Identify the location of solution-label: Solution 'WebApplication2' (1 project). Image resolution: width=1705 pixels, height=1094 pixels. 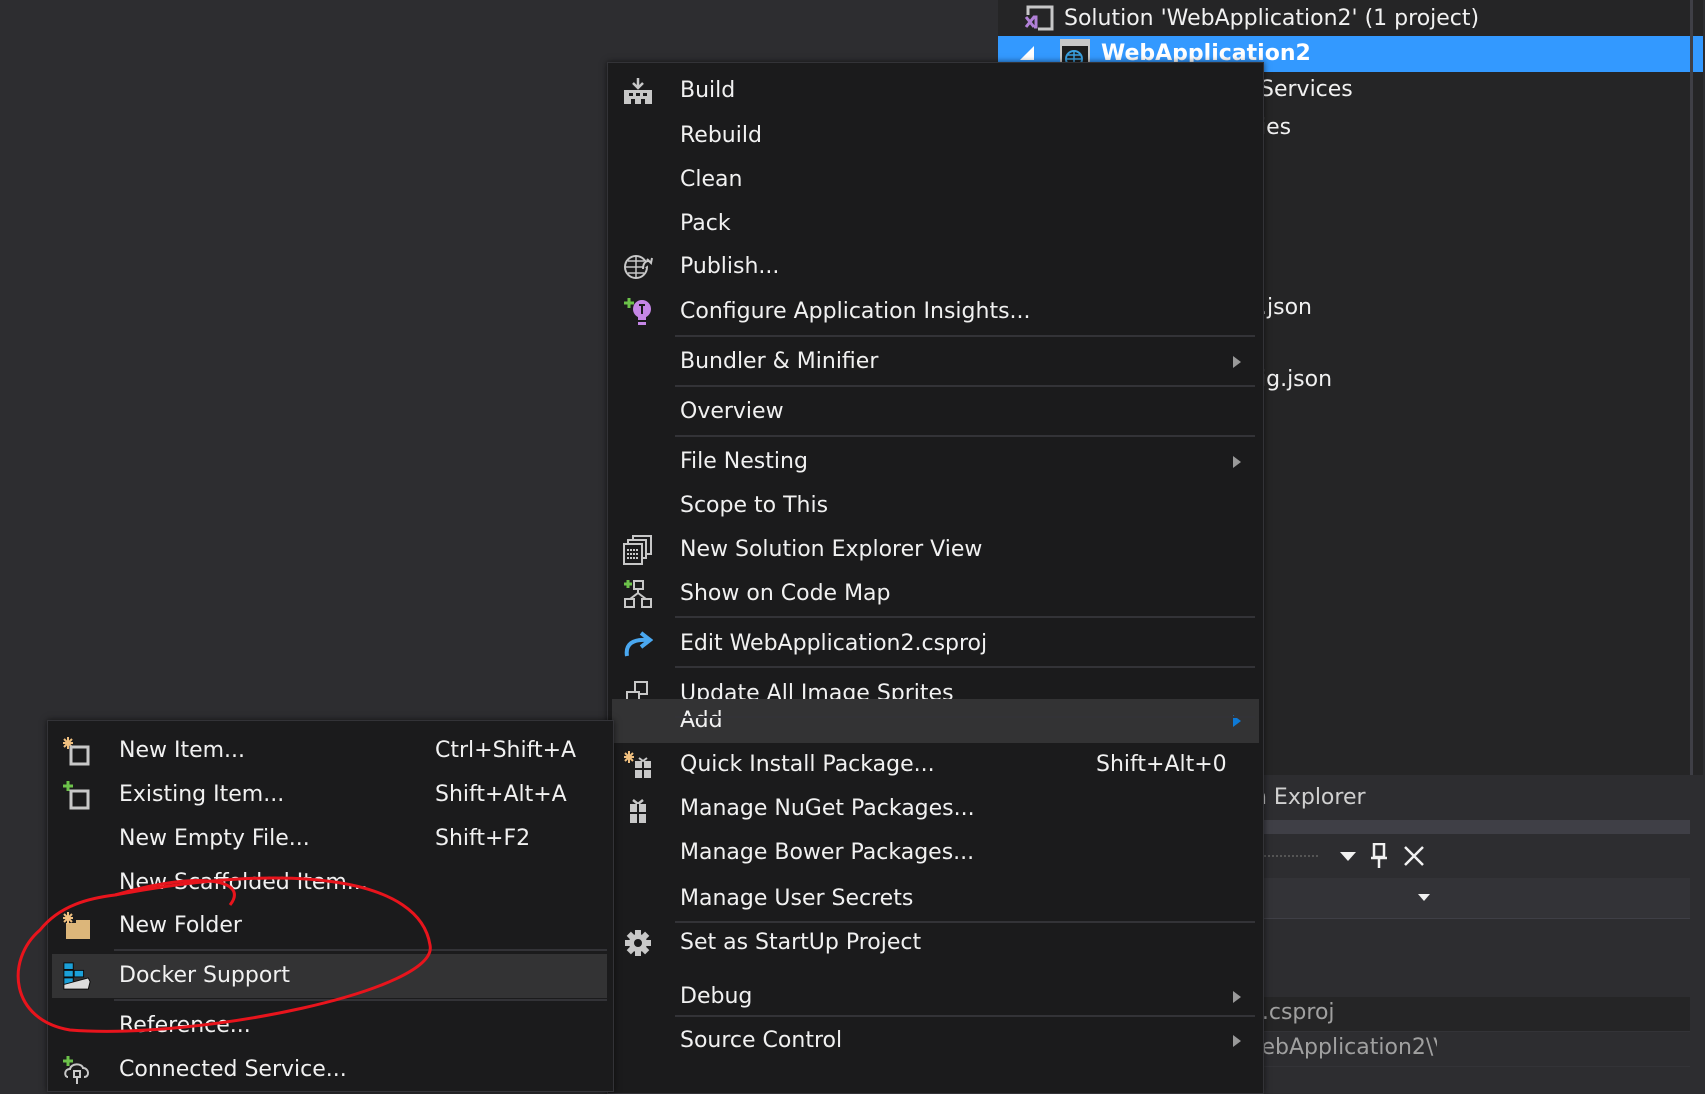
(1272, 18).